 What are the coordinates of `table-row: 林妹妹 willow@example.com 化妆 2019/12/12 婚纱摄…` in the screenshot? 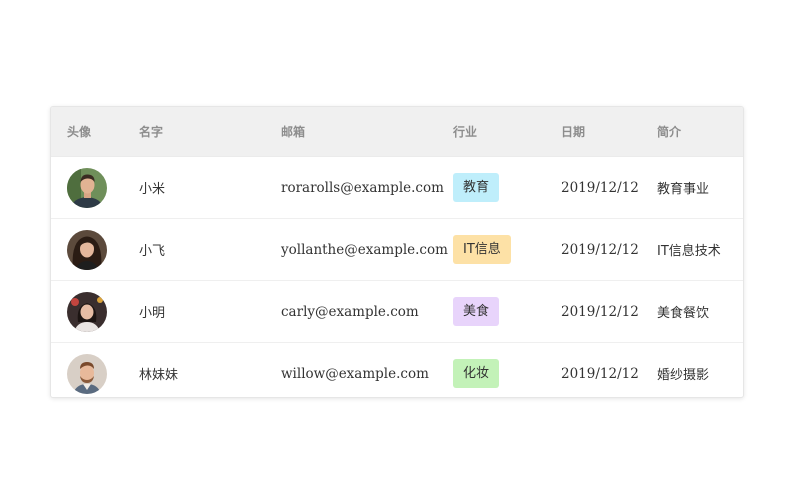 It's located at (397, 370).